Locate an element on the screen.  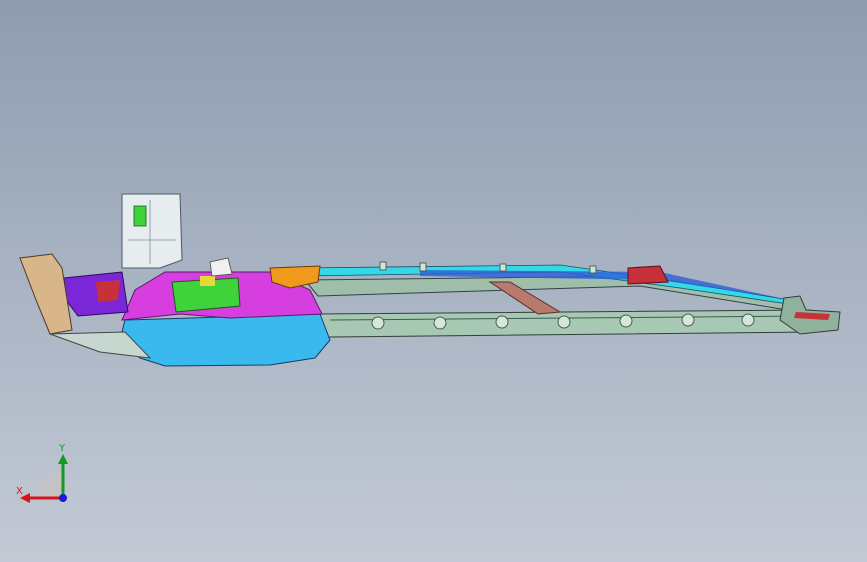
tub-top-bracket is located at coordinates (221, 267).